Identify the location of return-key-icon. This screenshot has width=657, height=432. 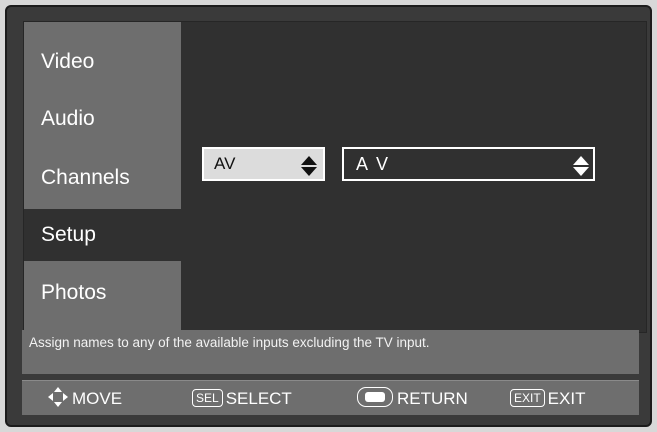
(375, 397).